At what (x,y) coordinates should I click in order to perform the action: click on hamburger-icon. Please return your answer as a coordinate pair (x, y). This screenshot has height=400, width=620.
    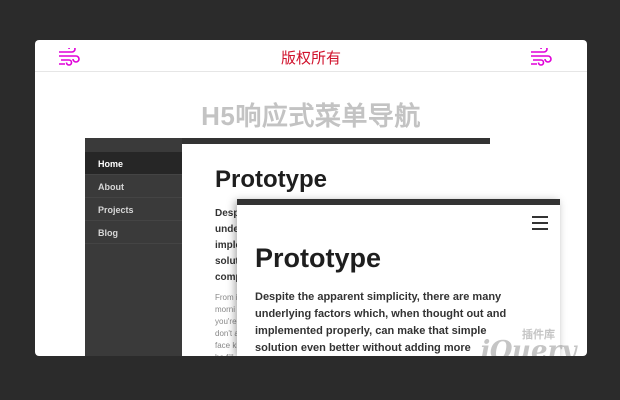
    Looking at the image, I should click on (540, 223).